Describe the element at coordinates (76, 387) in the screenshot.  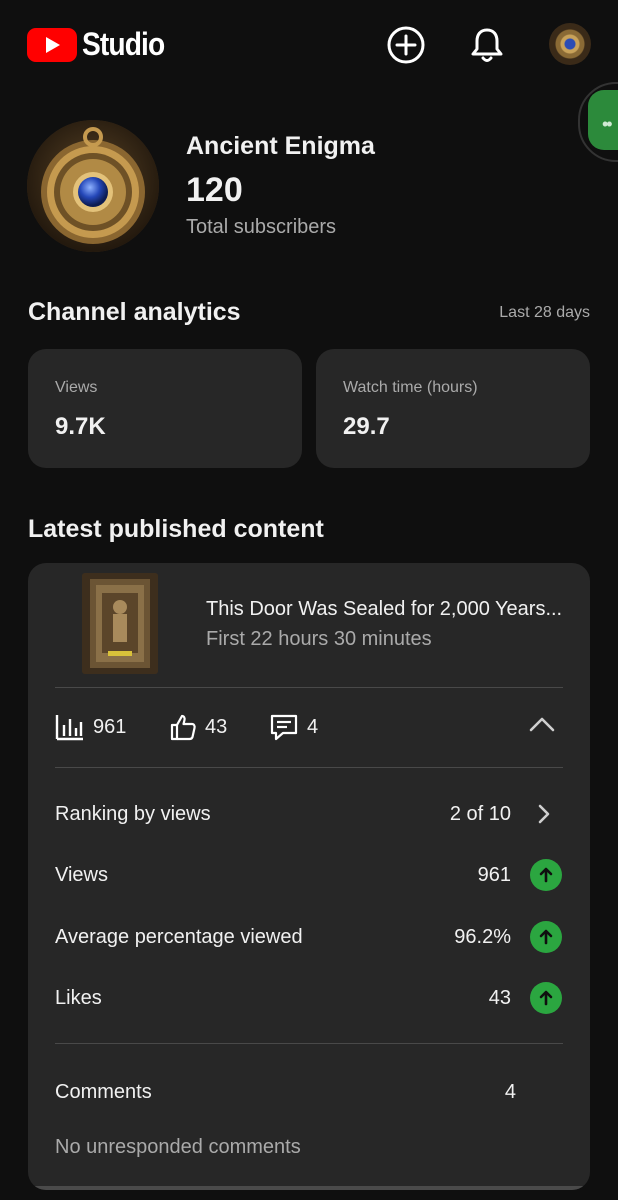
I see `metric-label: Views` at that location.